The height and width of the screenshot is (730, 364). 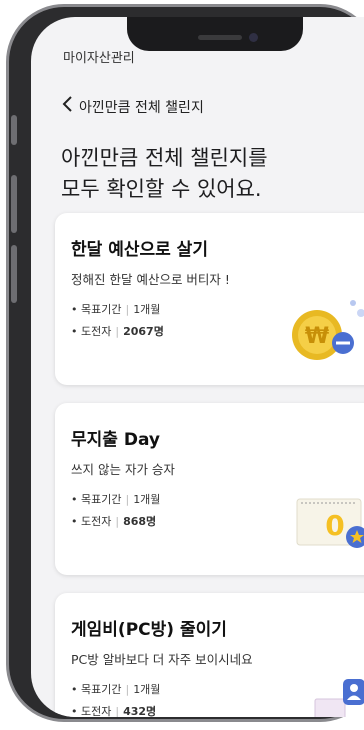 What do you see at coordinates (149, 630) in the screenshot?
I see `challenge-title: 게임비(PC방) 줄이기` at bounding box center [149, 630].